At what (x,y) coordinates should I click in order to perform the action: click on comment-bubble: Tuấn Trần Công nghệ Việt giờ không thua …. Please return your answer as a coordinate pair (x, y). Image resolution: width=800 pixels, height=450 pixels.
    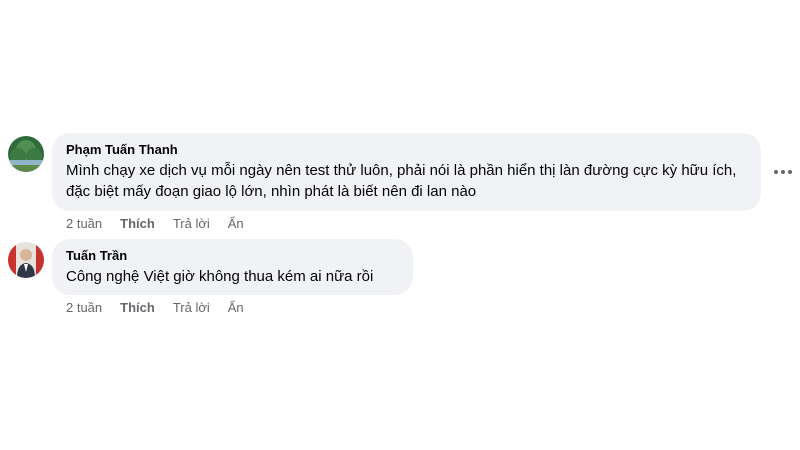
    Looking at the image, I should click on (232, 267).